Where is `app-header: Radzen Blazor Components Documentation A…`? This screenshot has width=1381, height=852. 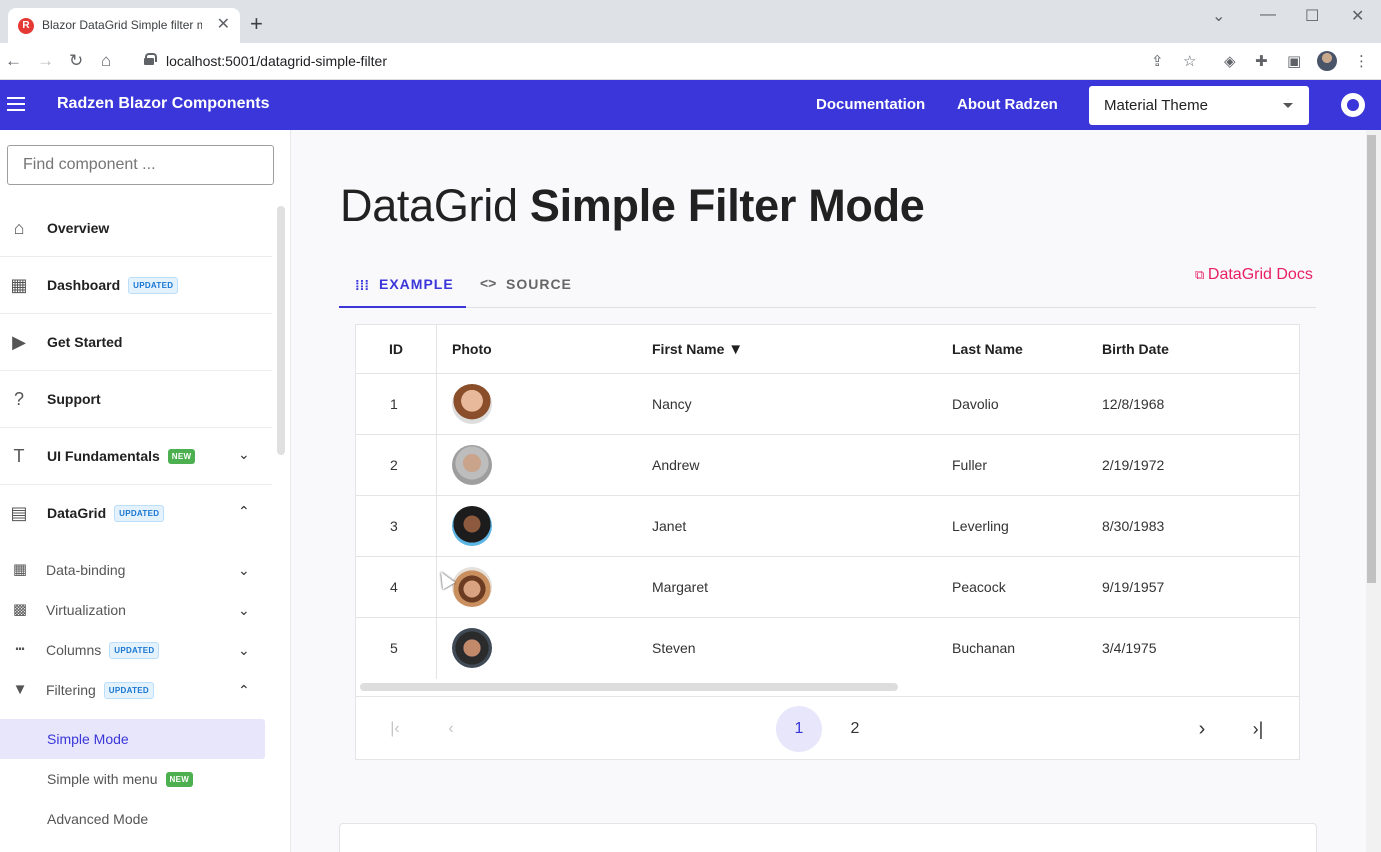
app-header: Radzen Blazor Components Documentation A… is located at coordinates (690, 105).